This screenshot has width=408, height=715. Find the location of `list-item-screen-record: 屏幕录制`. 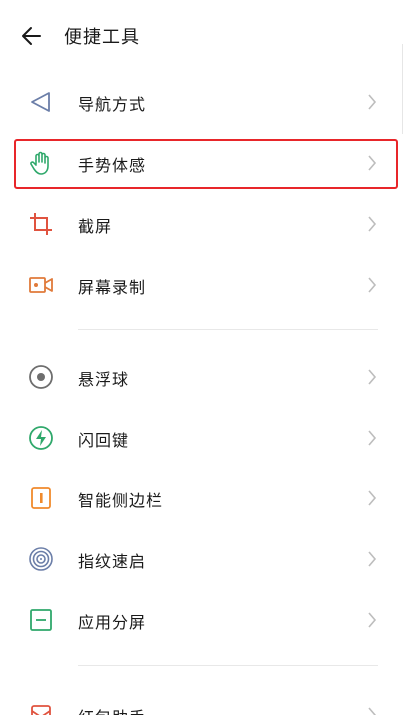

list-item-screen-record: 屏幕录制 is located at coordinates (204, 285).